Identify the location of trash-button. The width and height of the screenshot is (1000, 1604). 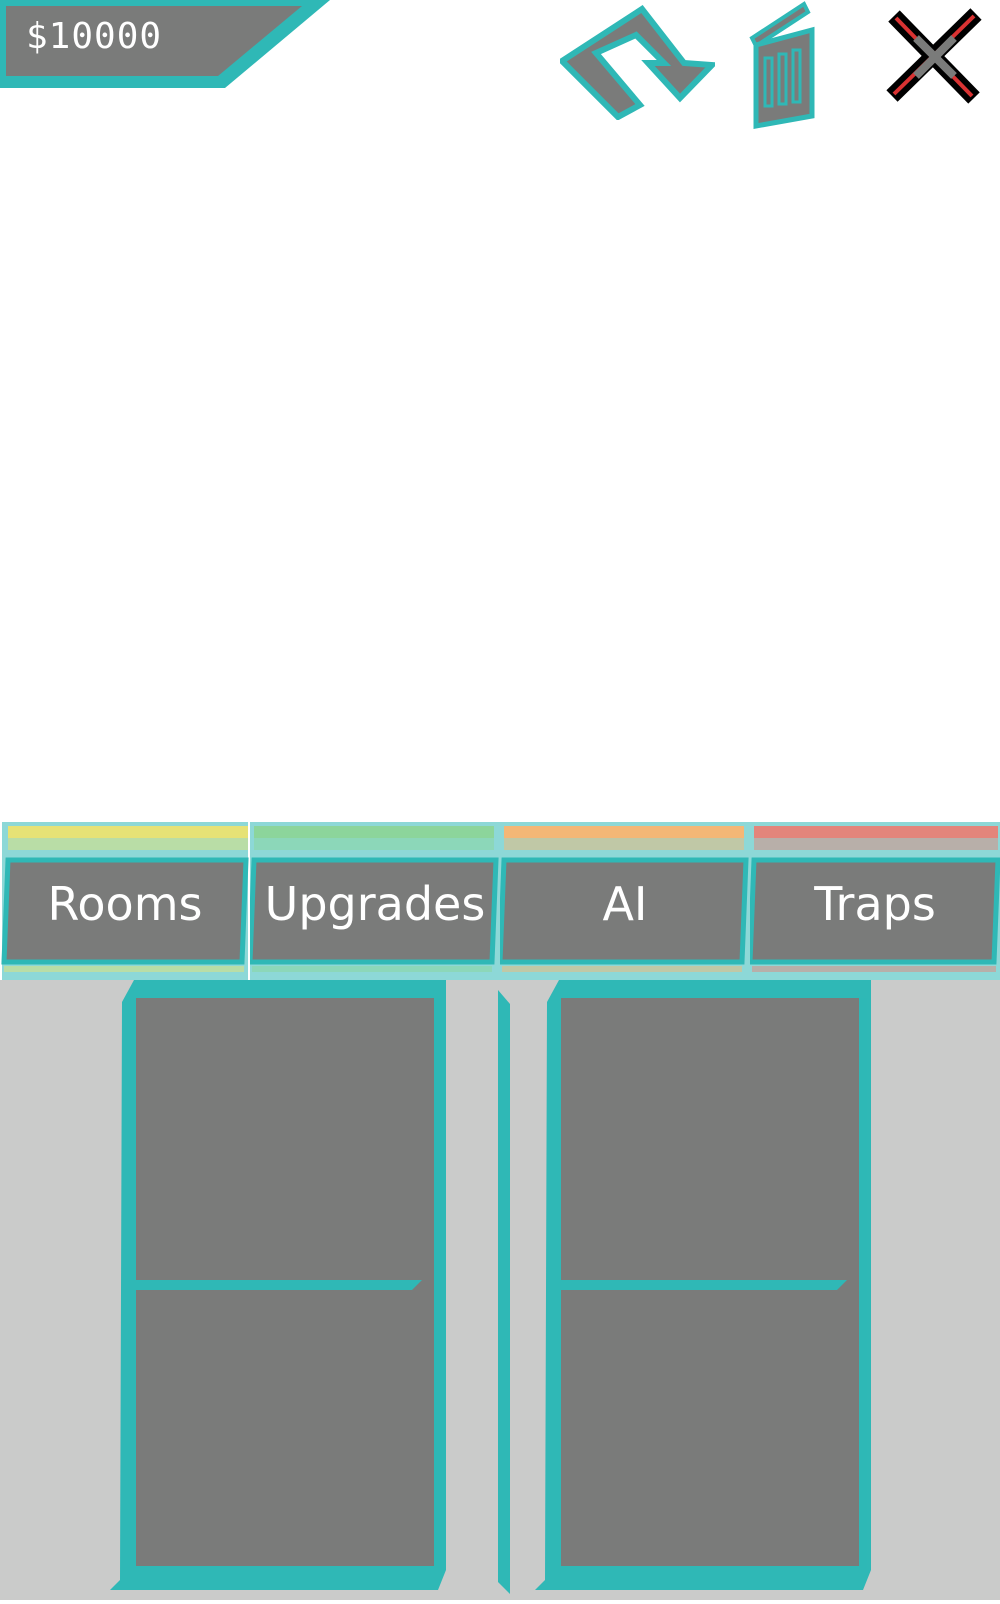
(783, 65).